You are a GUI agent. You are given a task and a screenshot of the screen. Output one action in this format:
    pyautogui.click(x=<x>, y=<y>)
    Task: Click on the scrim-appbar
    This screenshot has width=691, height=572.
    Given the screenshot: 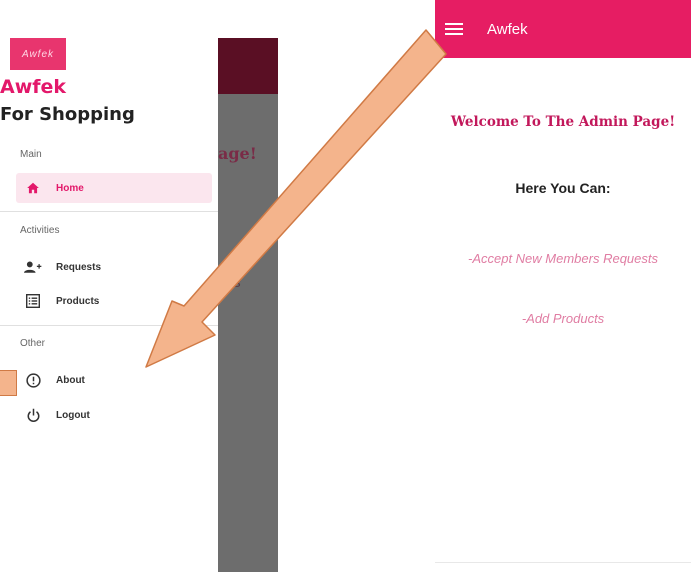 What is the action you would take?
    pyautogui.click(x=248, y=66)
    